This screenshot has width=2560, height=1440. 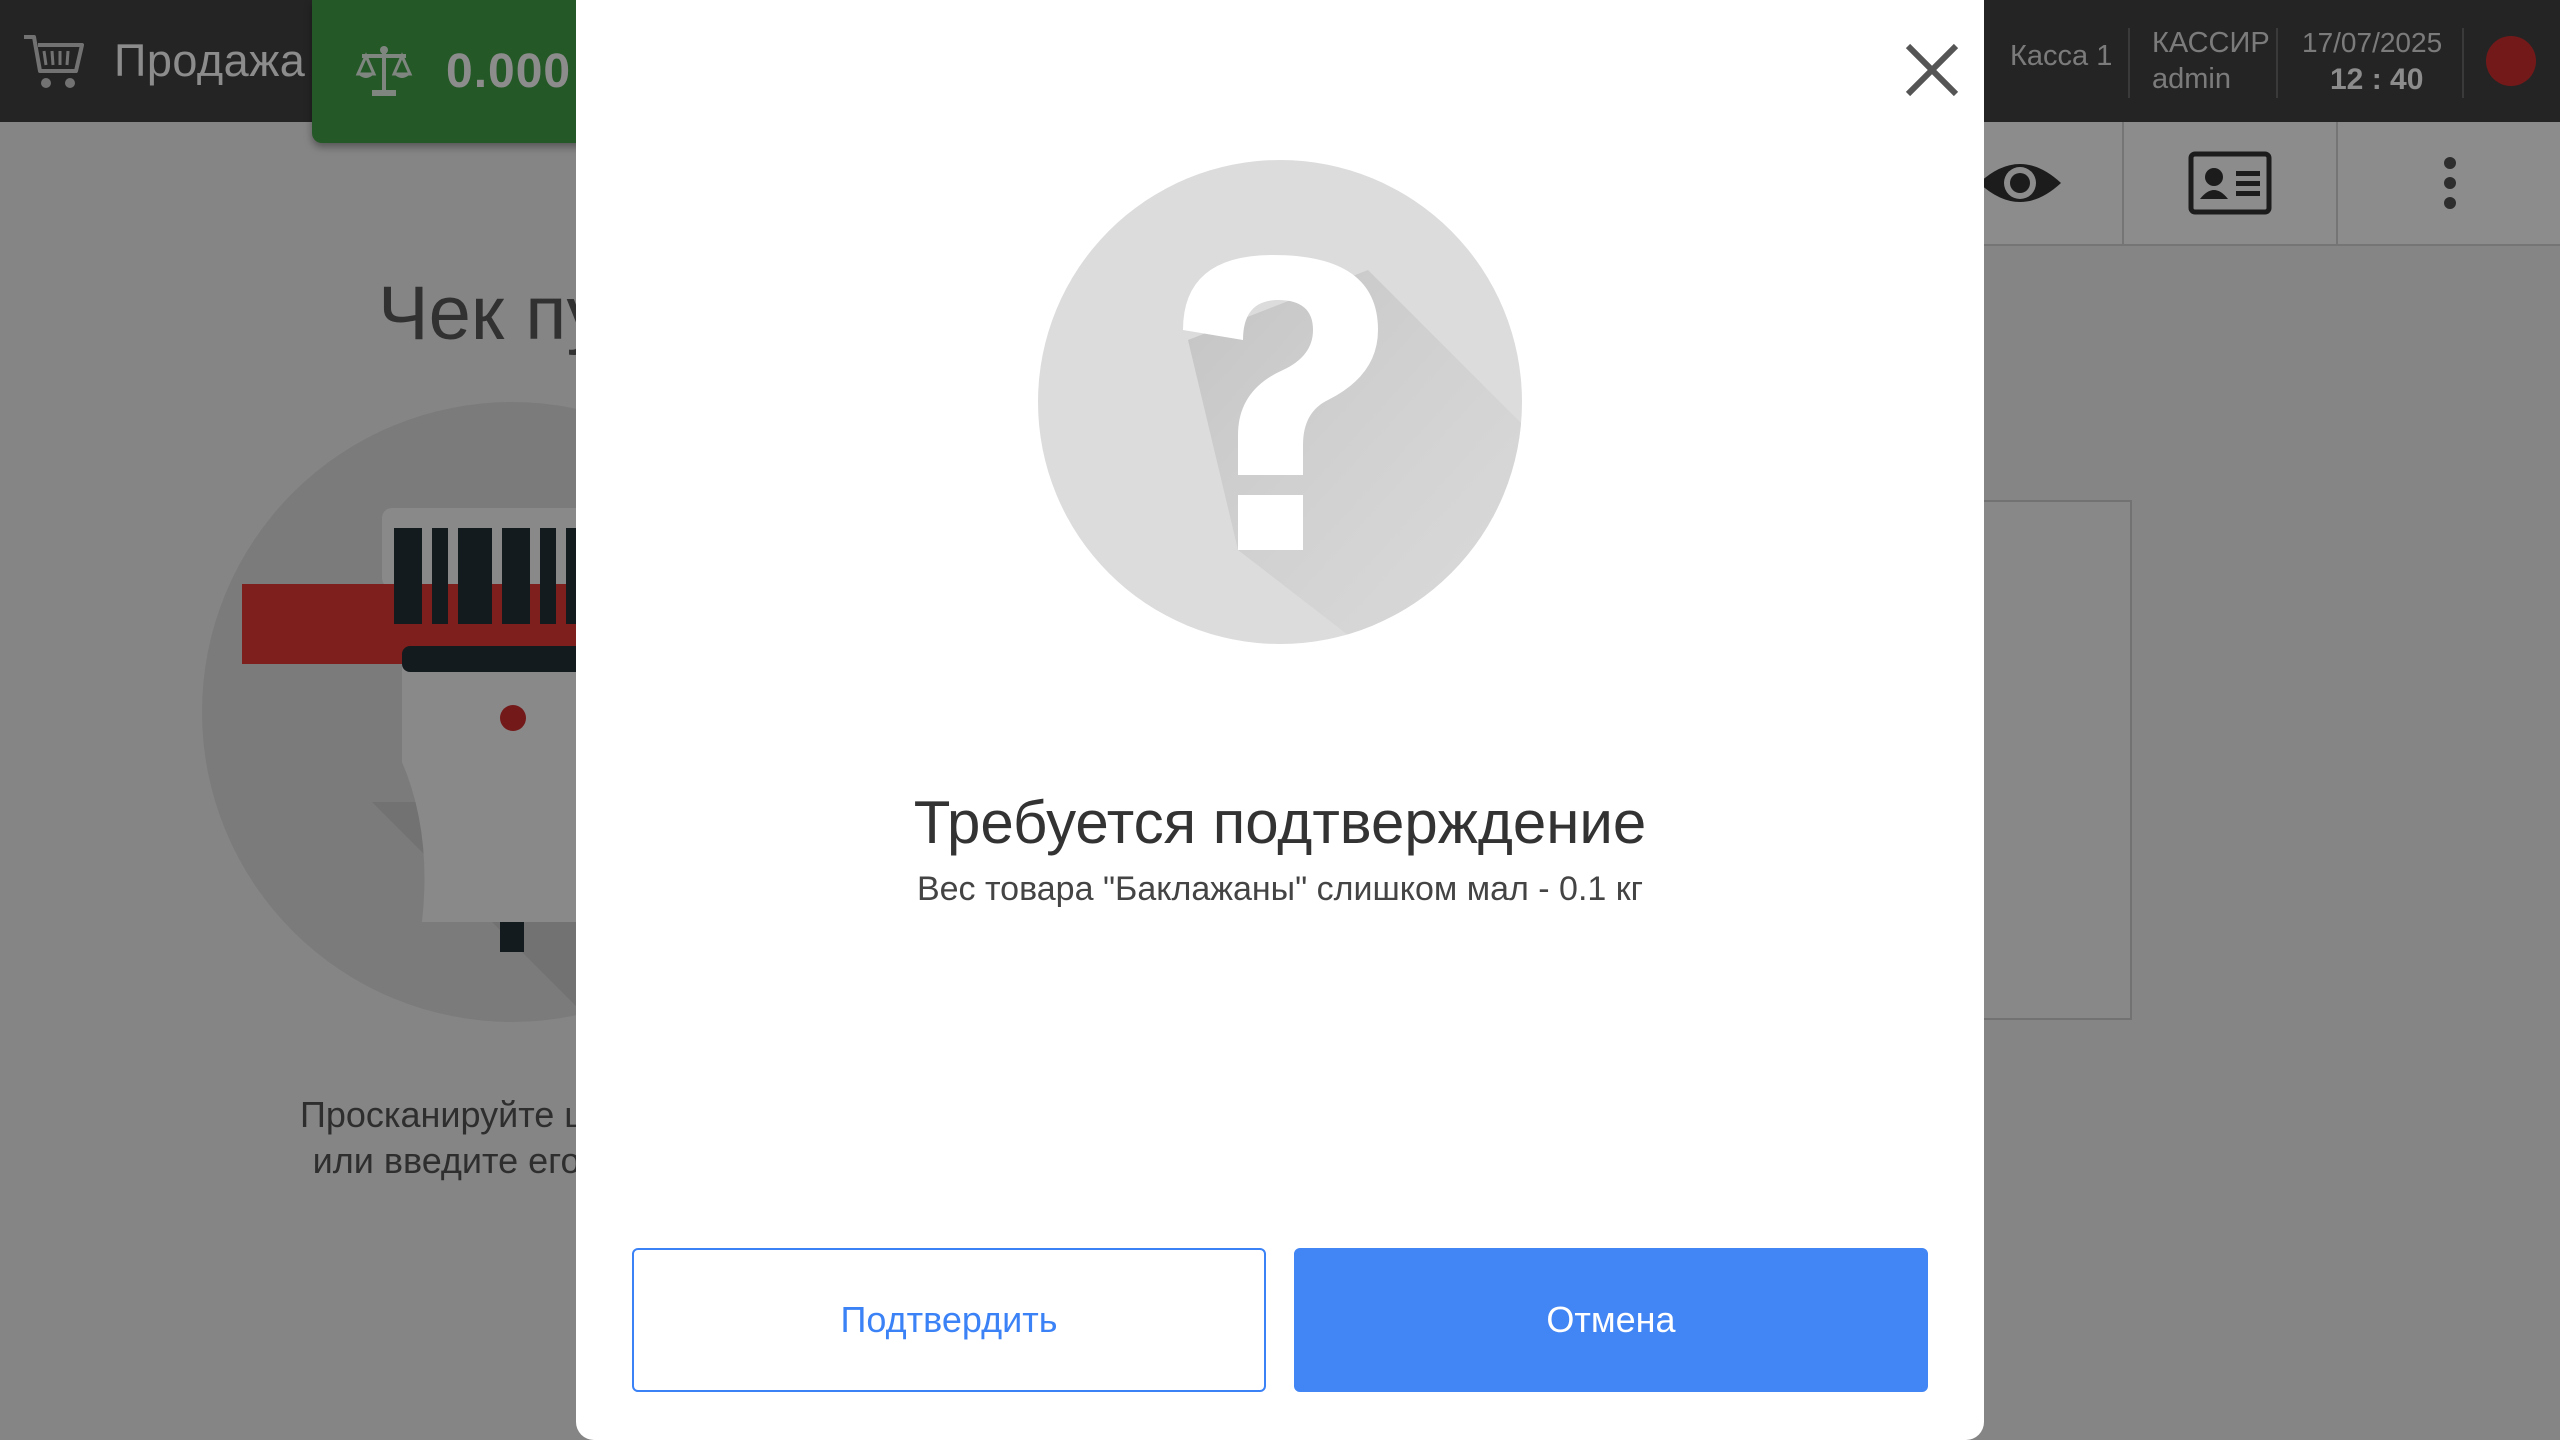 I want to click on close-button, so click(x=1932, y=70).